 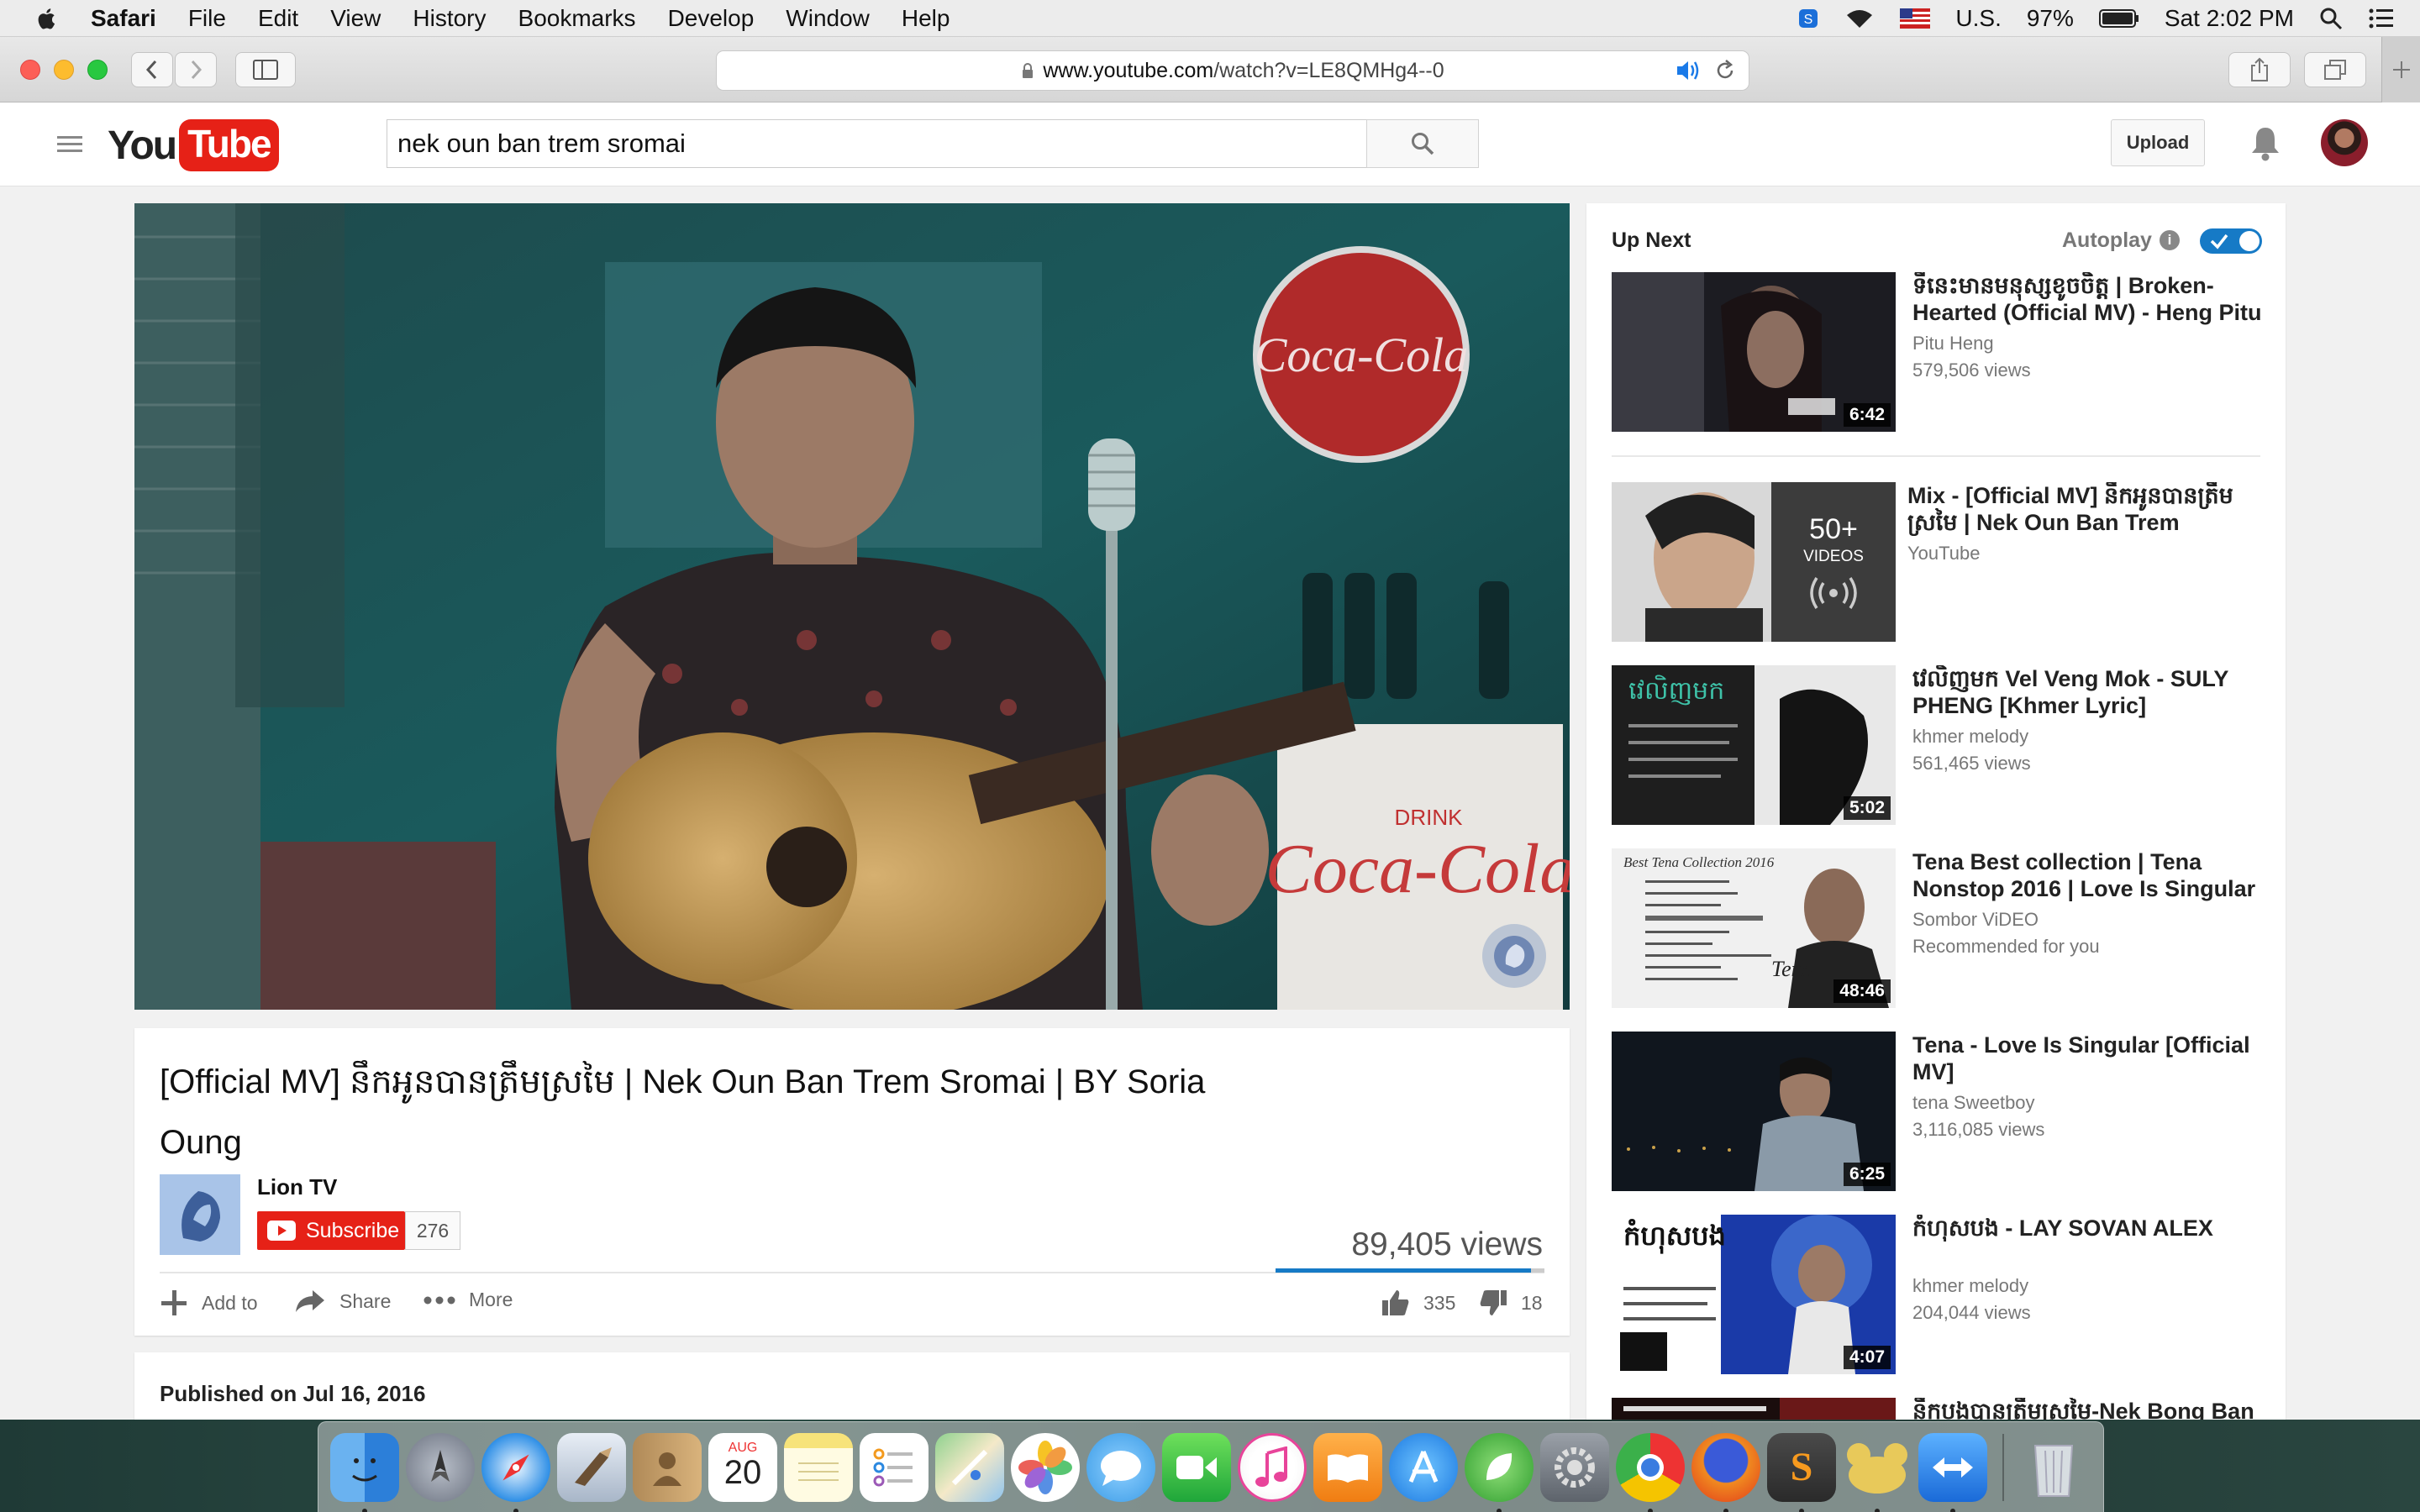 I want to click on app-store-icon, so click(x=1423, y=1467).